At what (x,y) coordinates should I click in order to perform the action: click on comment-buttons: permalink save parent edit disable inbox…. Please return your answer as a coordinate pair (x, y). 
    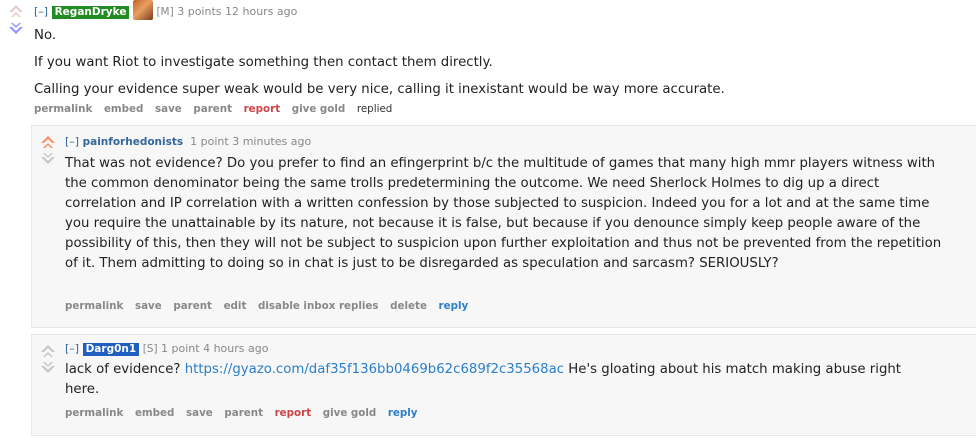
    Looking at the image, I should click on (270, 306).